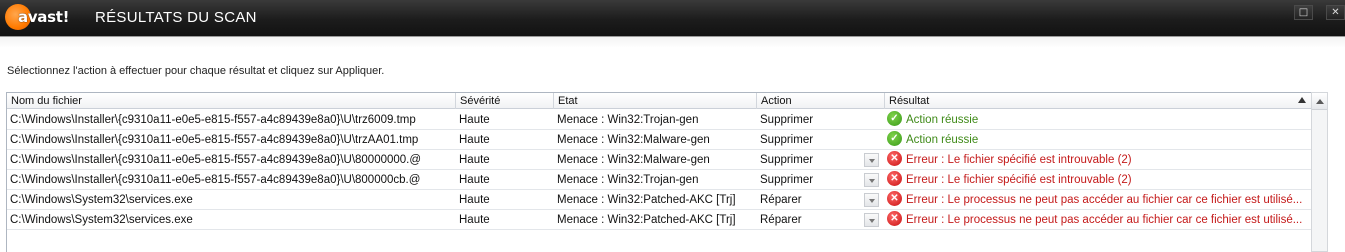 The image size is (1345, 252). What do you see at coordinates (1302, 100) in the screenshot?
I see `sort-ascending-icon` at bounding box center [1302, 100].